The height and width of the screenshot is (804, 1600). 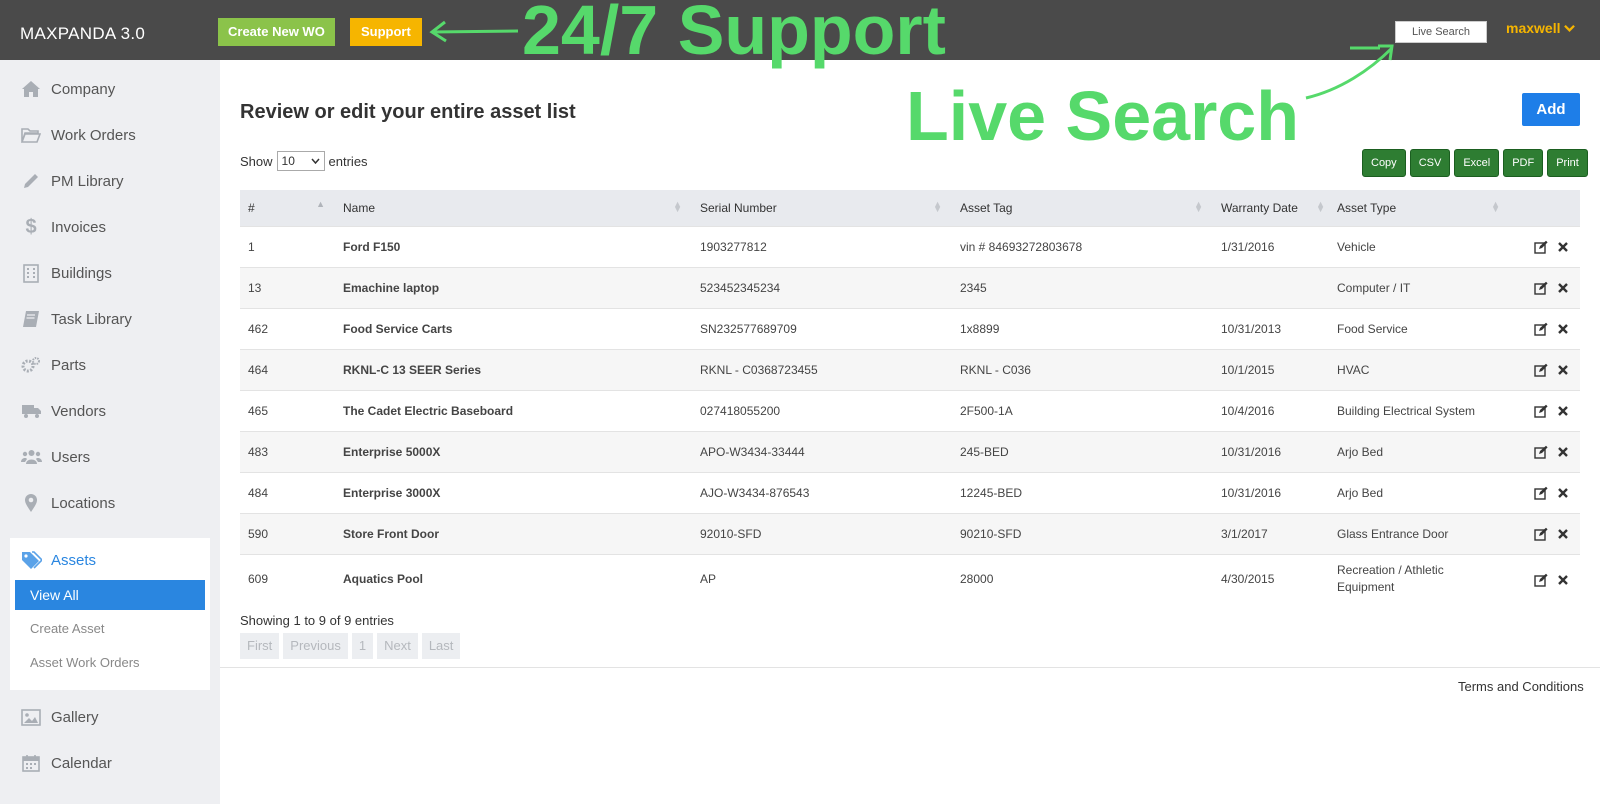 I want to click on sidebar-item-assets: Assets, so click(x=58, y=560).